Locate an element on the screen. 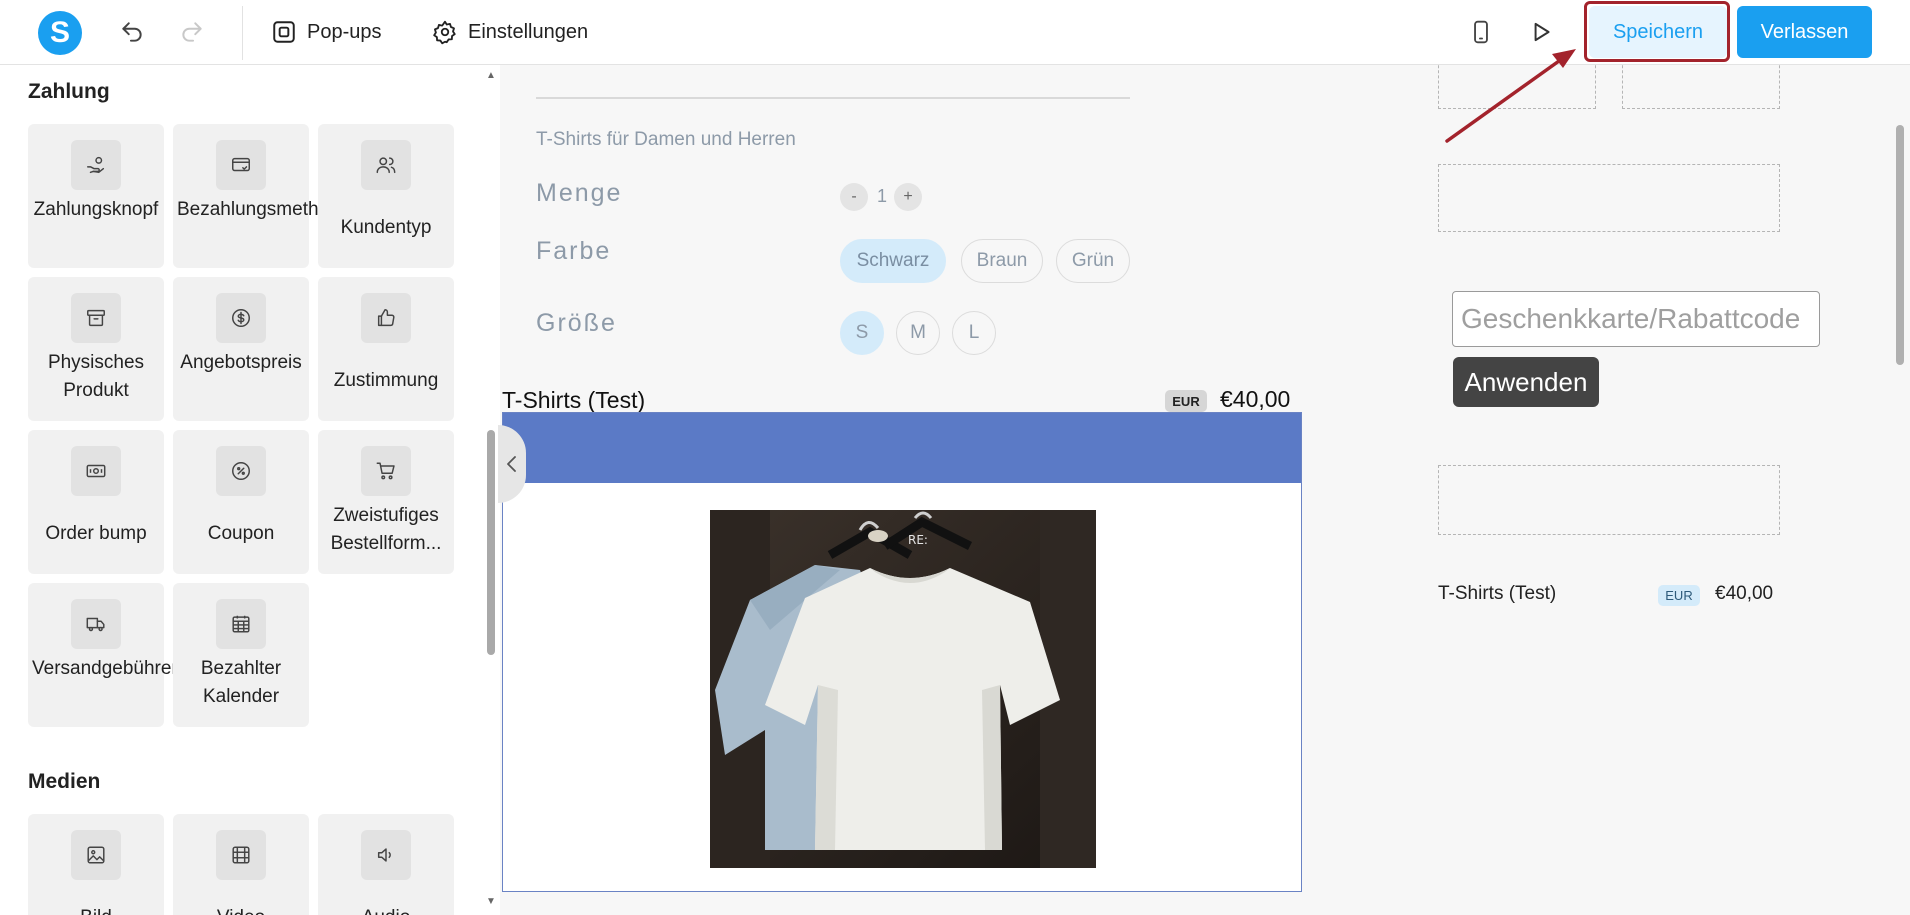 This screenshot has width=1910, height=915. color-option-gruen: Grün is located at coordinates (1093, 261).